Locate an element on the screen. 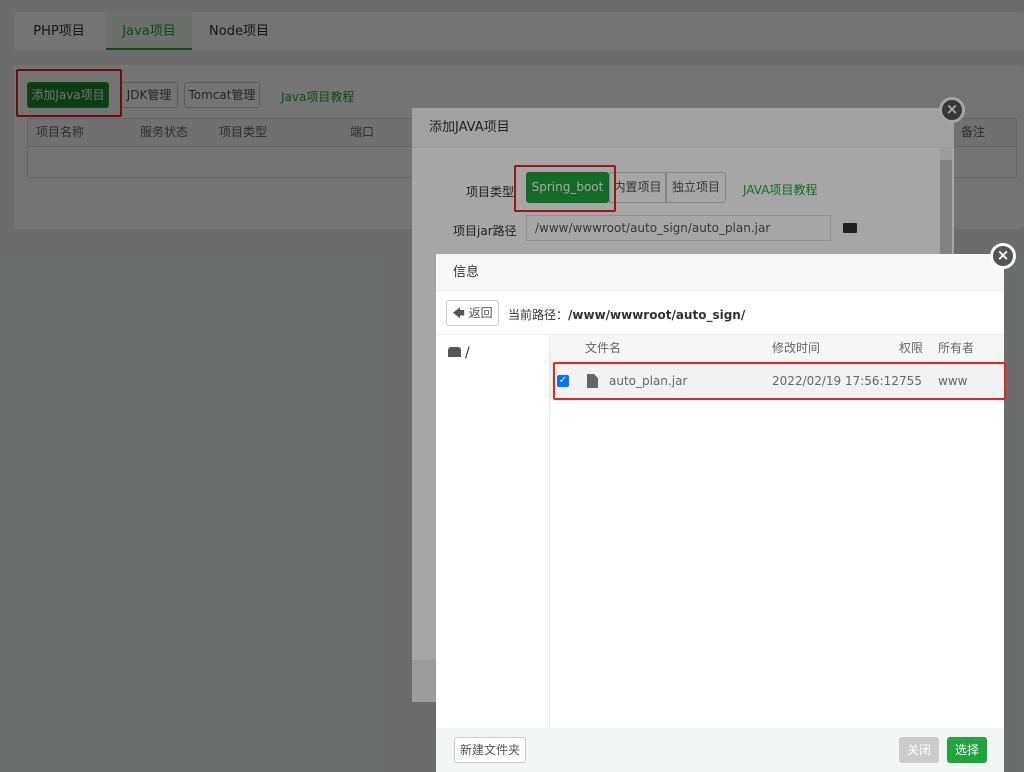 This screenshot has width=1024, height=772. col-filename: 文件名 is located at coordinates (603, 348).